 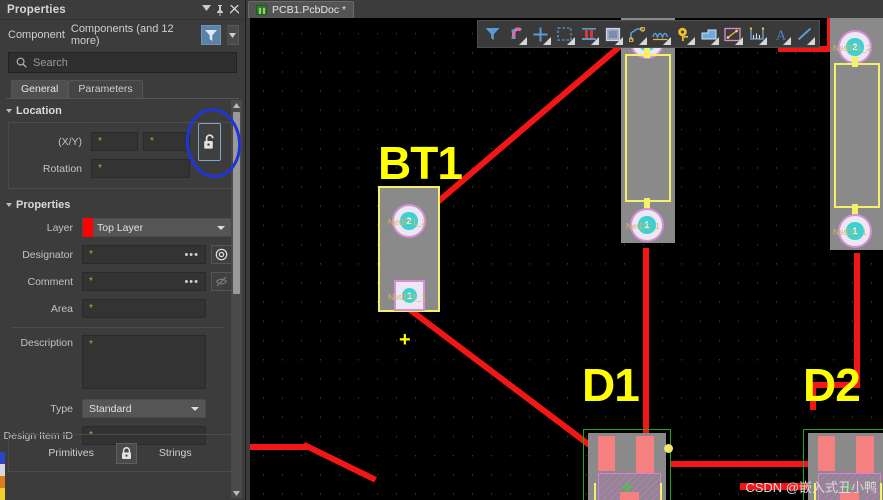 What do you see at coordinates (47, 254) in the screenshot?
I see `designator-label: Designator` at bounding box center [47, 254].